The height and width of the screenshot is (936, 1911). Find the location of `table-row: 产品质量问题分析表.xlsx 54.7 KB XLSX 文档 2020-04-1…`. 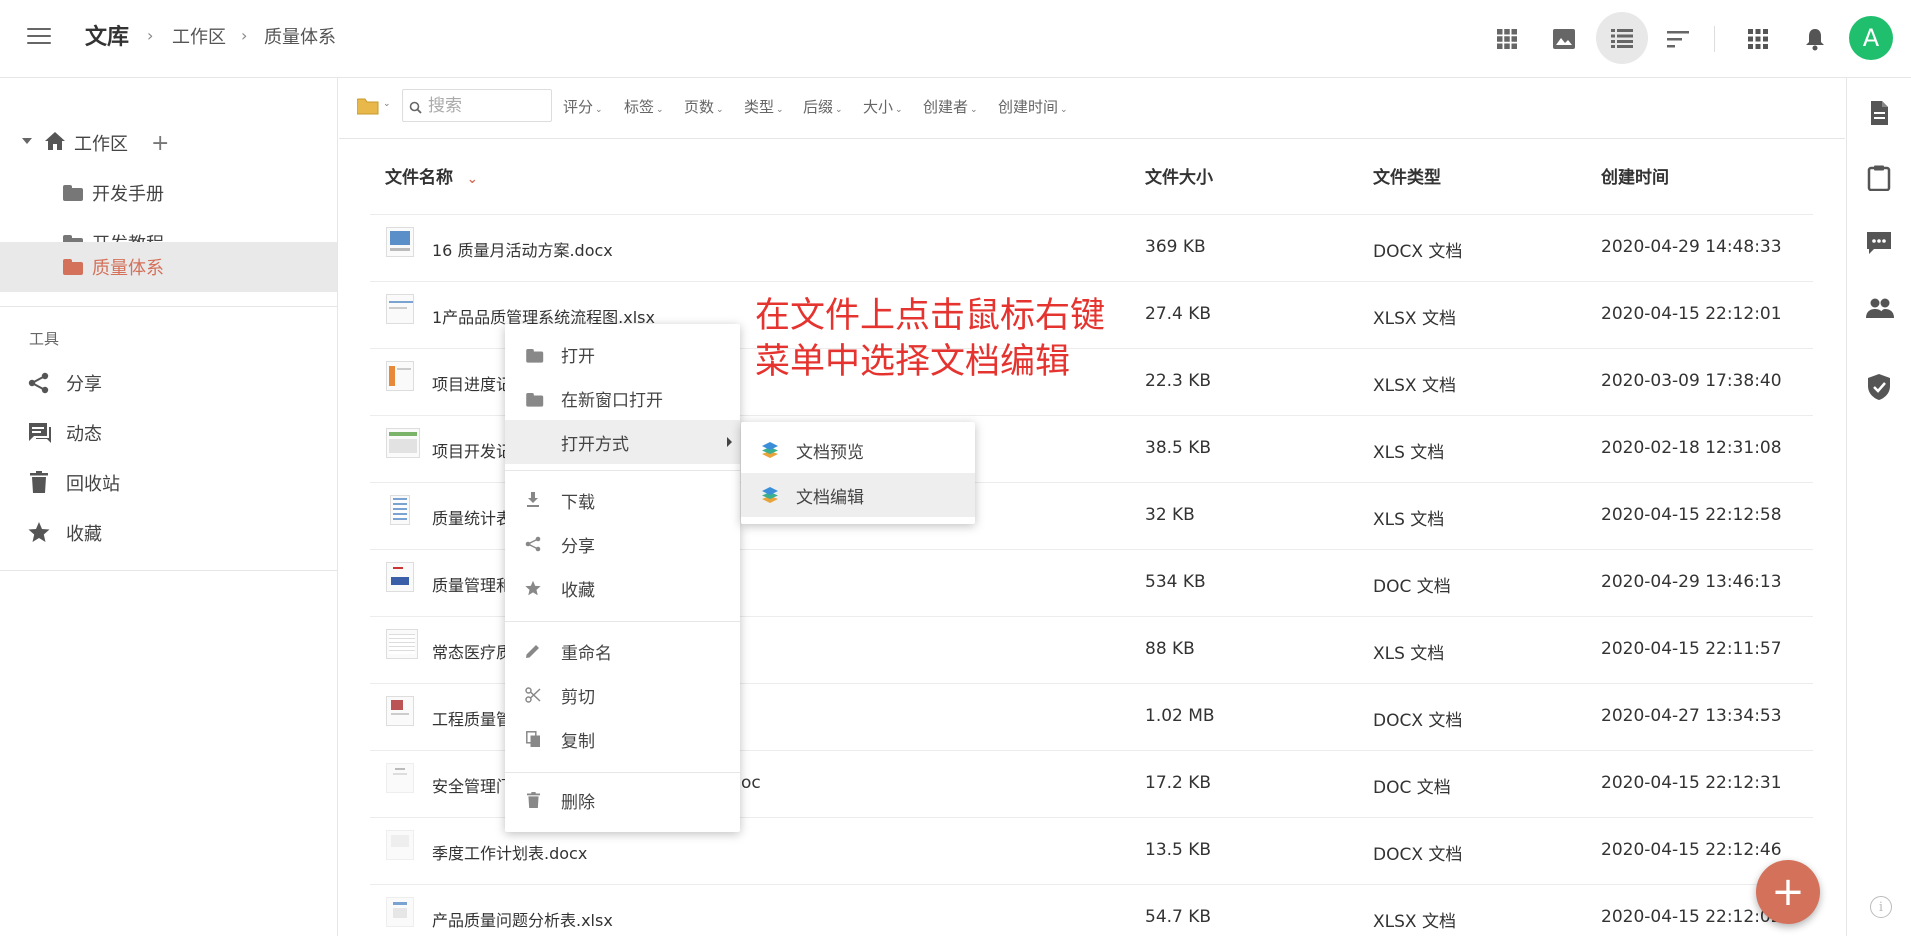

table-row: 产品质量问题分析表.xlsx 54.7 KB XLSX 文档 2020-04-1… is located at coordinates (1091, 910).